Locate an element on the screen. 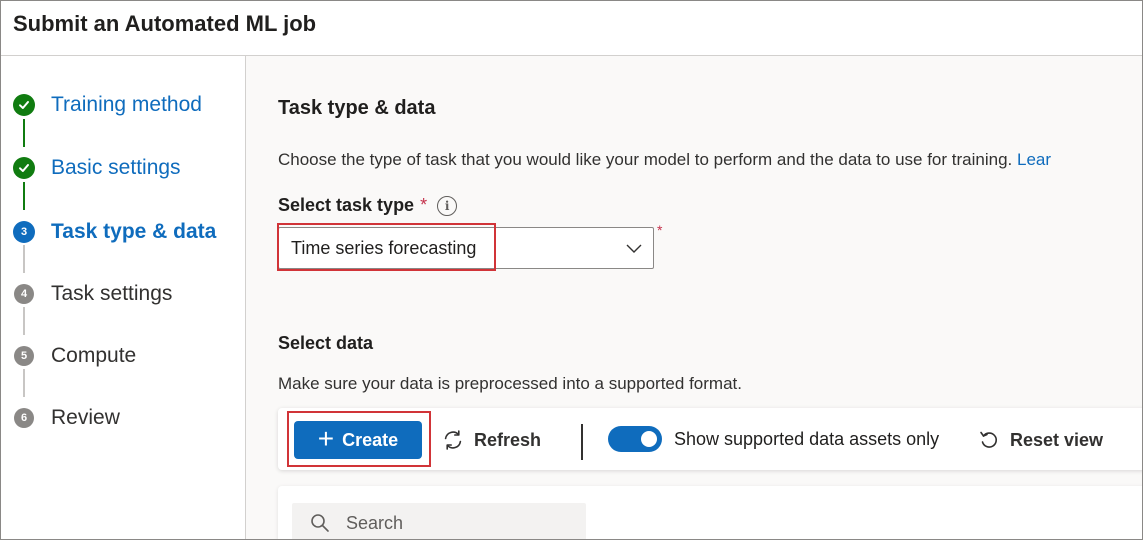 The height and width of the screenshot is (540, 1143). task-type-label: Select task type * i is located at coordinates (368, 205).